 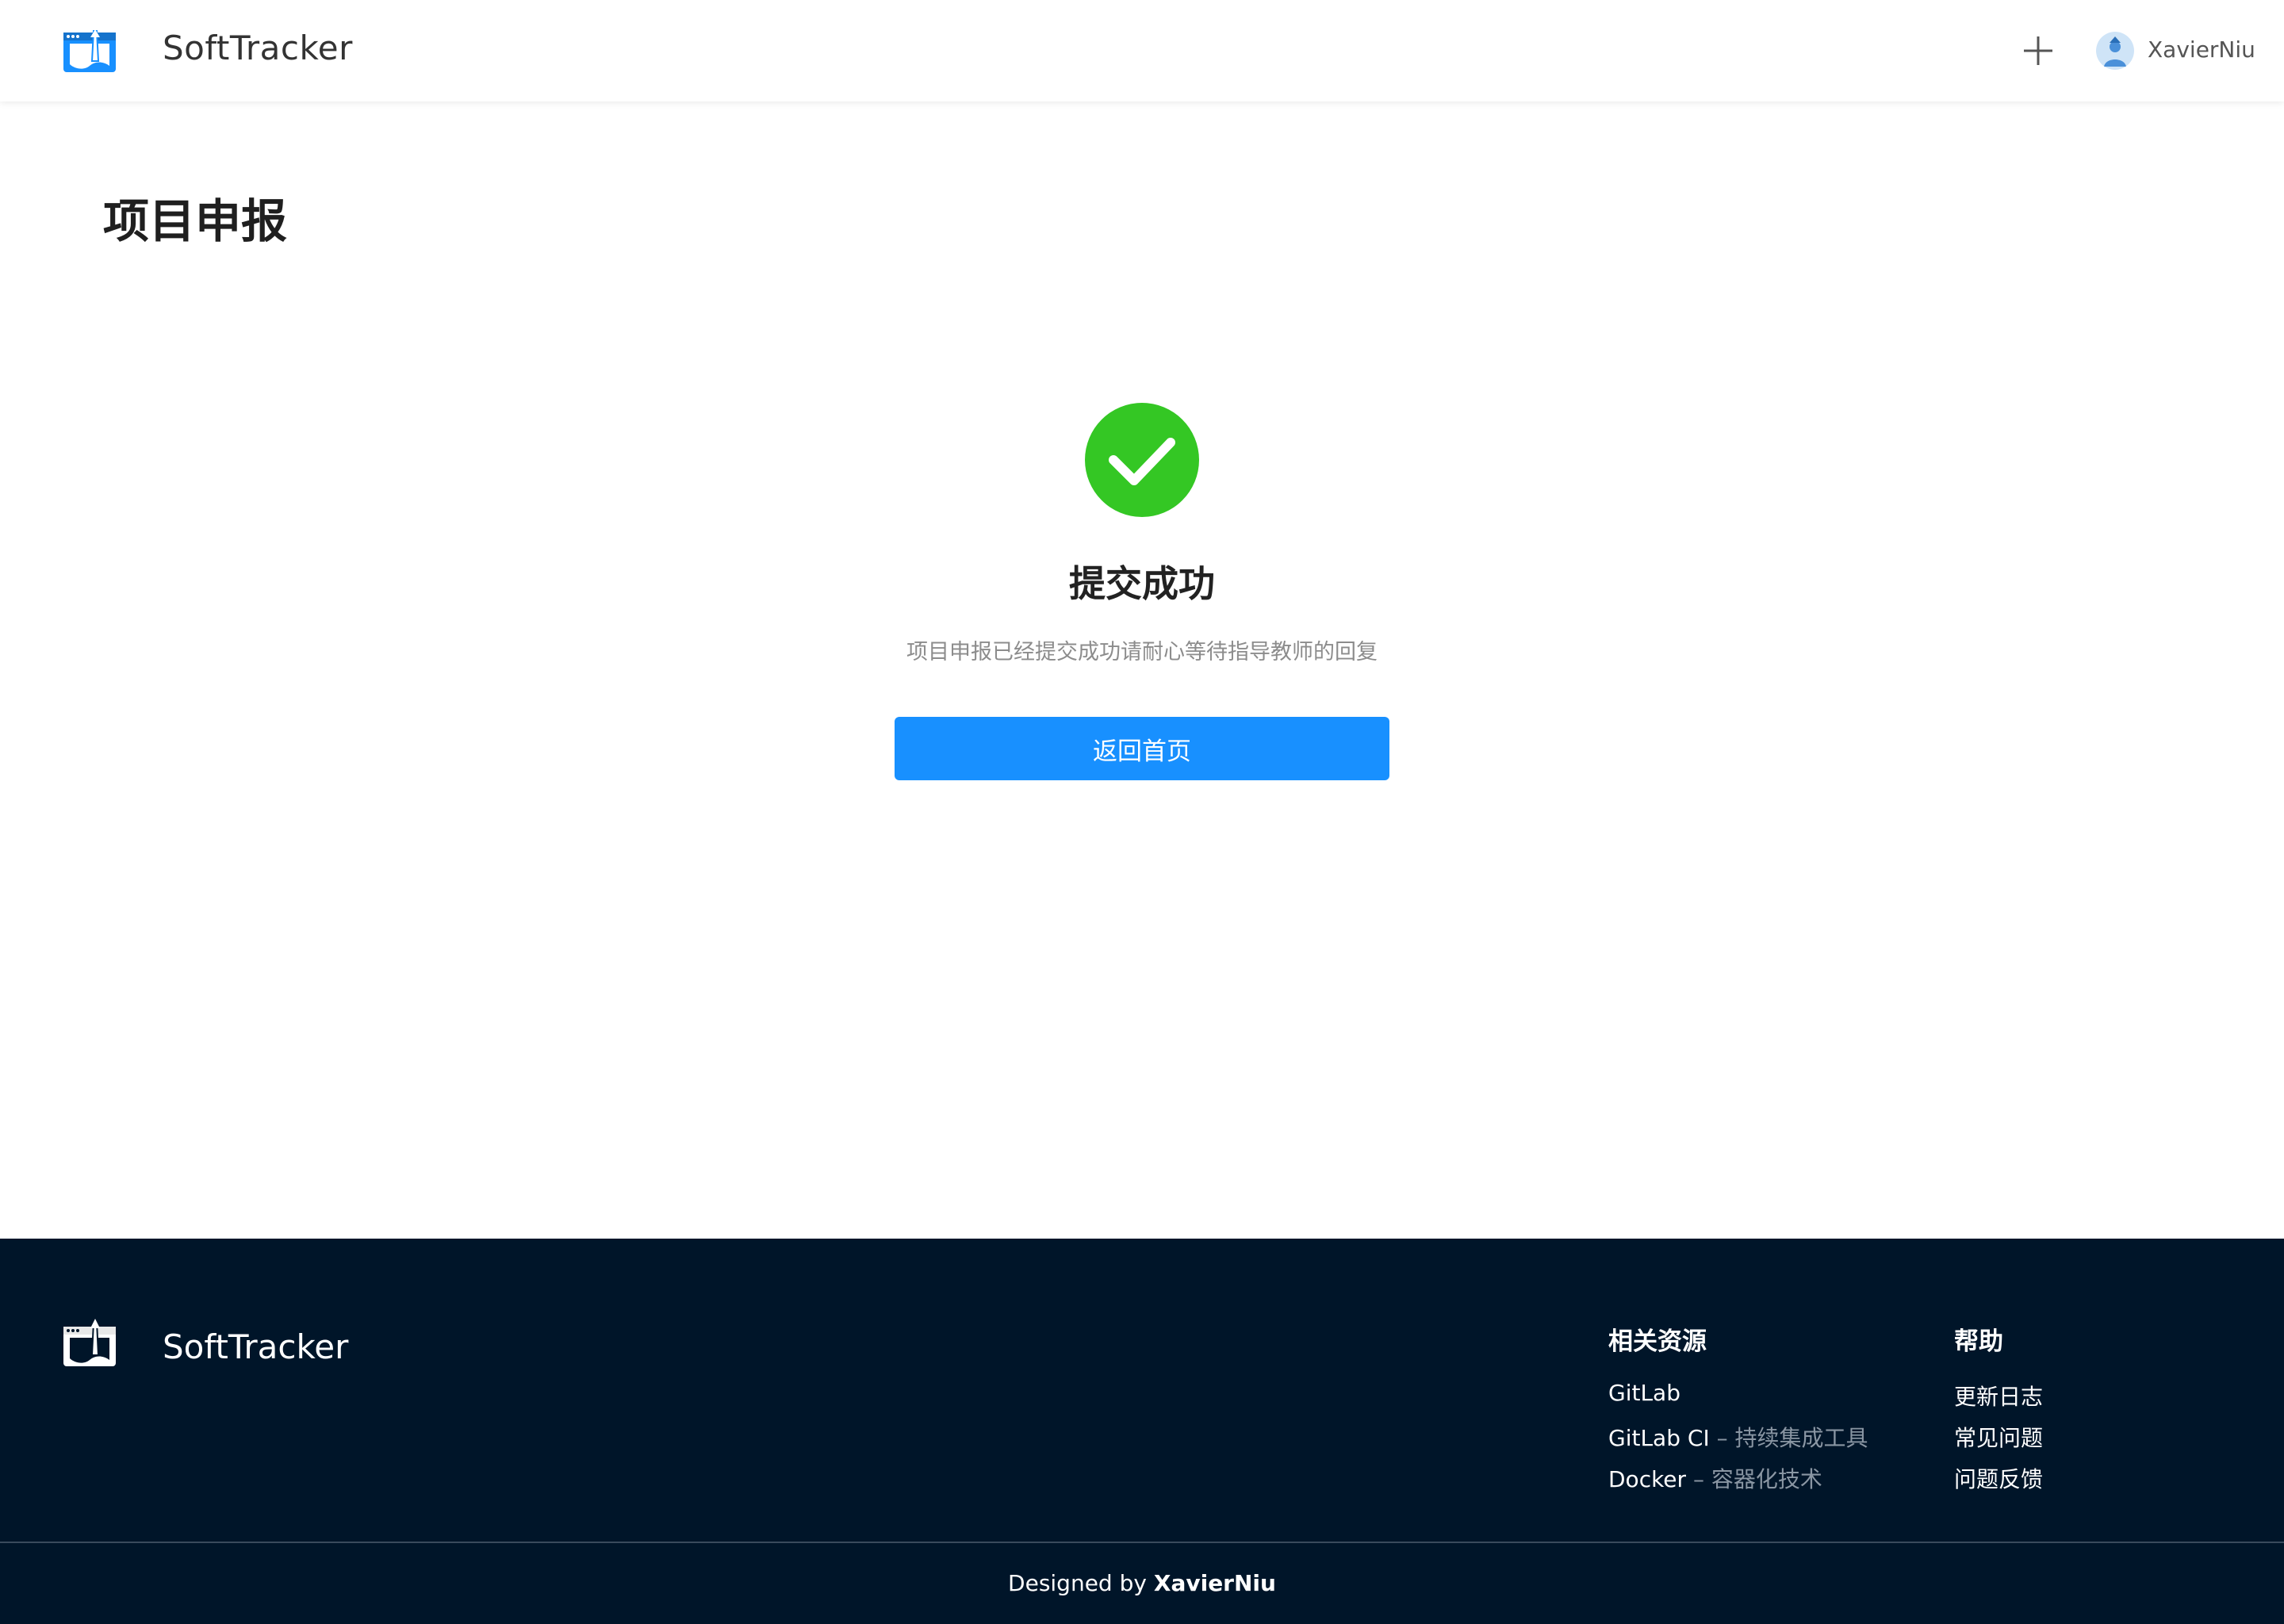 I want to click on add-button, so click(x=2038, y=50).